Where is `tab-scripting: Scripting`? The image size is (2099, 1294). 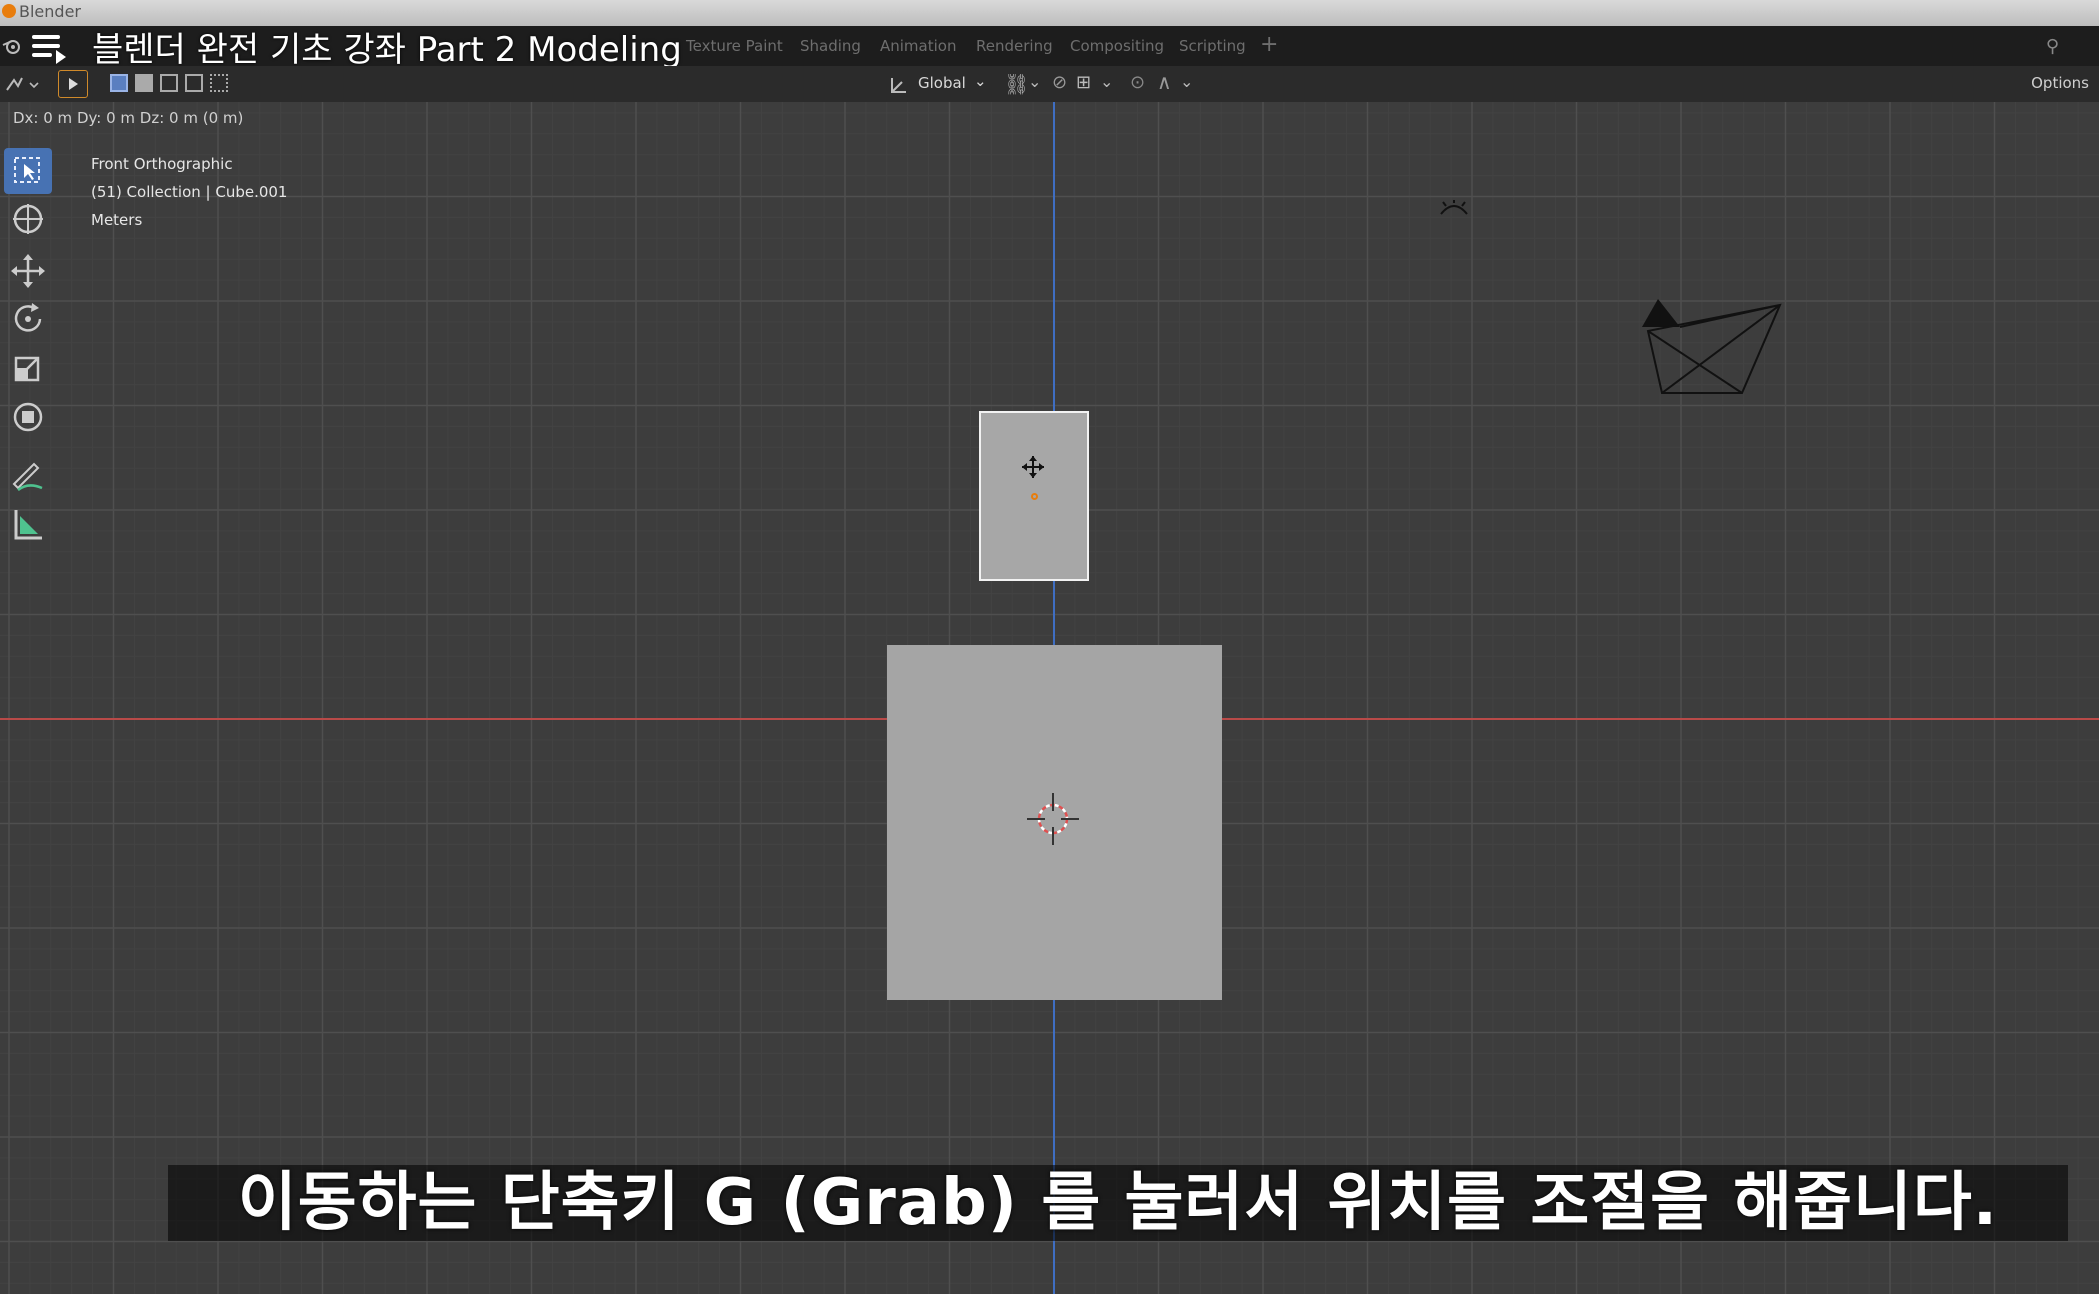
tab-scripting: Scripting is located at coordinates (1212, 46).